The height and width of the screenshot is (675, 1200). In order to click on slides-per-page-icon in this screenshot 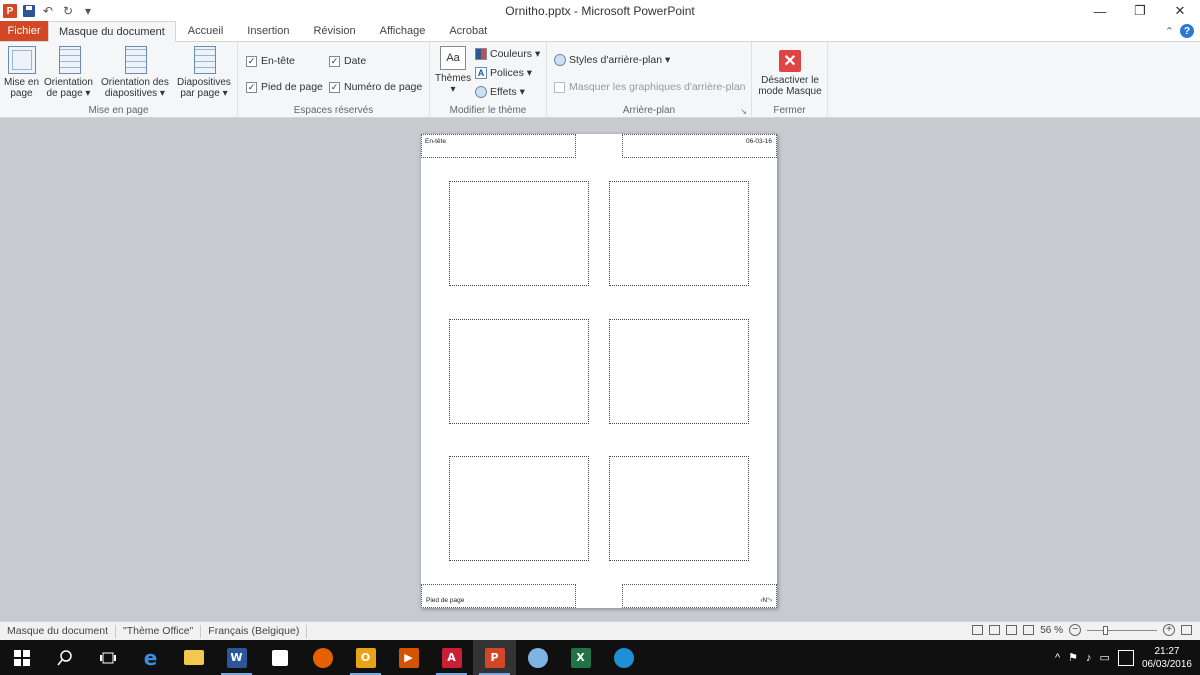, I will do `click(205, 60)`.